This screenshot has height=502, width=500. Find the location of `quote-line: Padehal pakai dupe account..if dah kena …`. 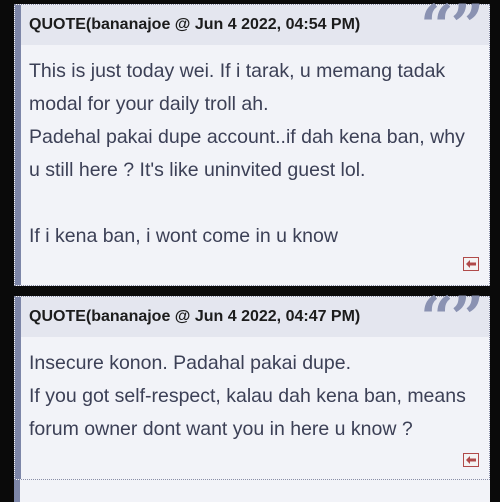

quote-line: Padehal pakai dupe account..if dah kena … is located at coordinates (247, 137).